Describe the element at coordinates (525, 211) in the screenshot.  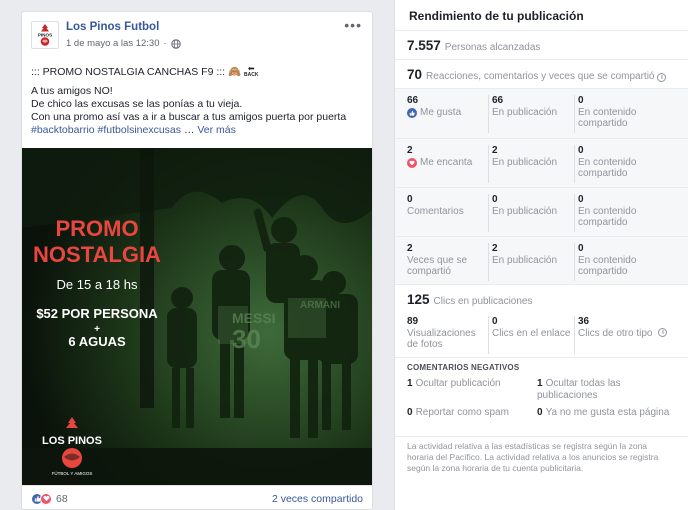
I see `comments-on-post-label: En publicación` at that location.